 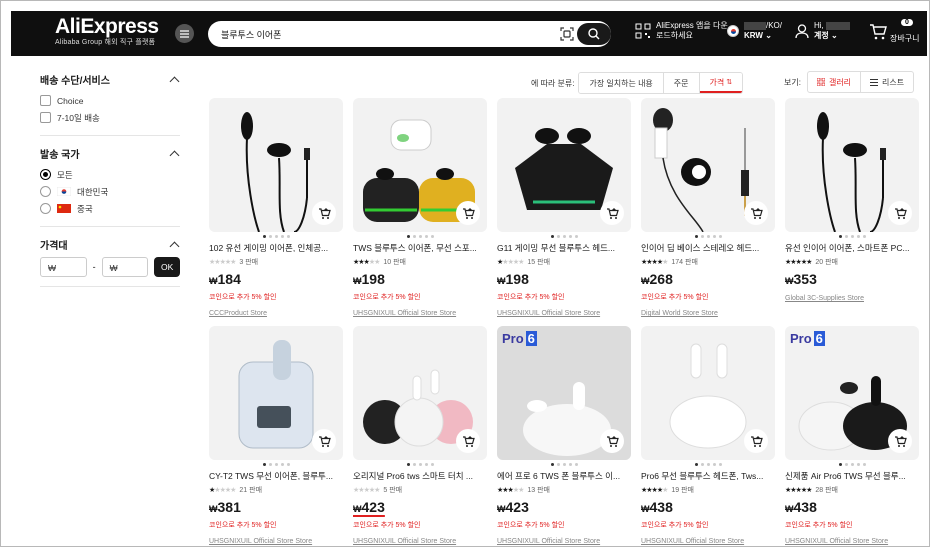 I want to click on country-filter-header: 발송 국가, so click(x=110, y=153).